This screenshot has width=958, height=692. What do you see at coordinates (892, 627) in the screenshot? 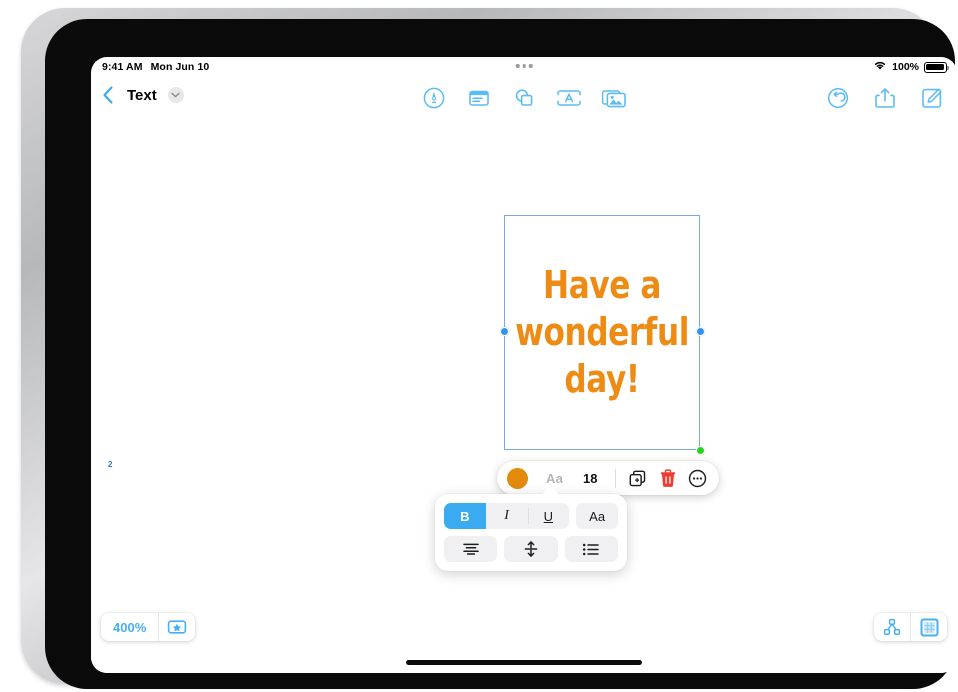
I see `node-graph-icon` at bounding box center [892, 627].